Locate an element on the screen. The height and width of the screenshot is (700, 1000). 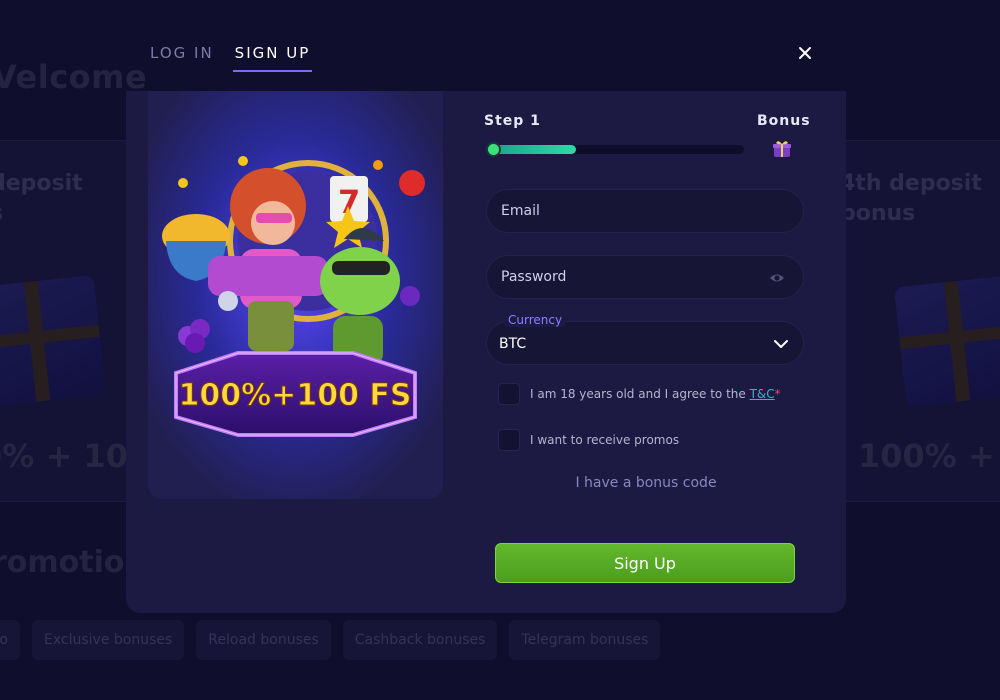
currency-select: Currency BTC is located at coordinates (645, 339).